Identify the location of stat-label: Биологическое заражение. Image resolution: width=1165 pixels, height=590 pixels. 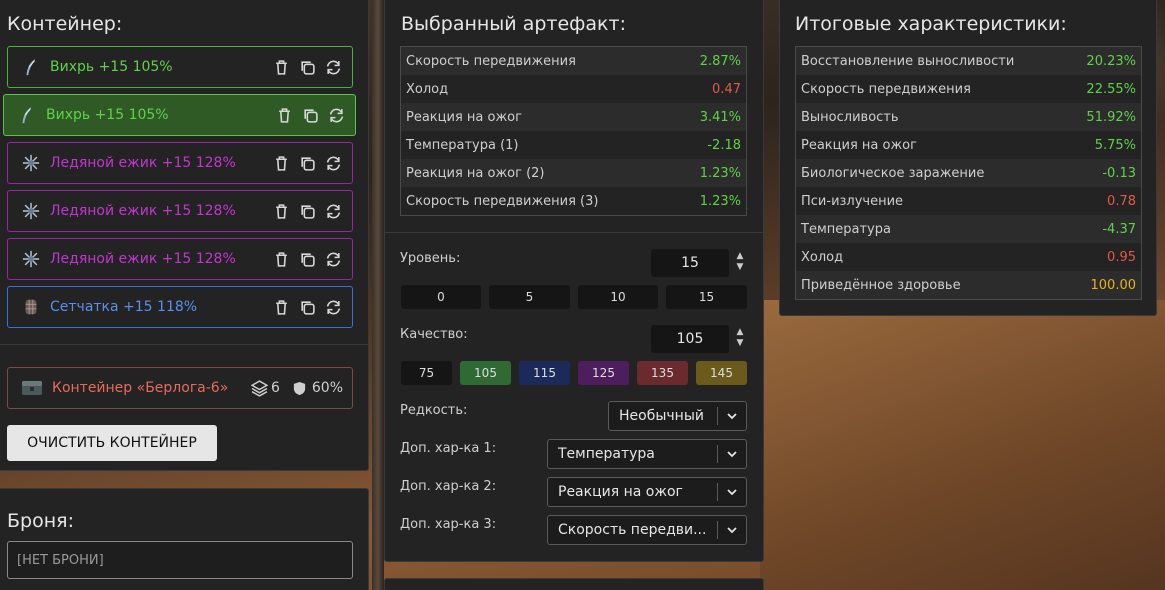
(893, 173).